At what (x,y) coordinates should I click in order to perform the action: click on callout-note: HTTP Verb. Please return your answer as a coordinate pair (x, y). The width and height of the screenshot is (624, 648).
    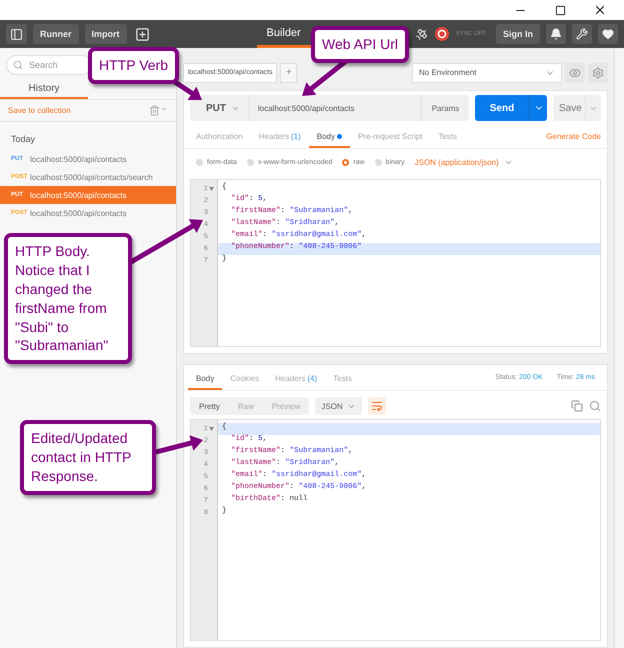
    Looking at the image, I should click on (133, 65).